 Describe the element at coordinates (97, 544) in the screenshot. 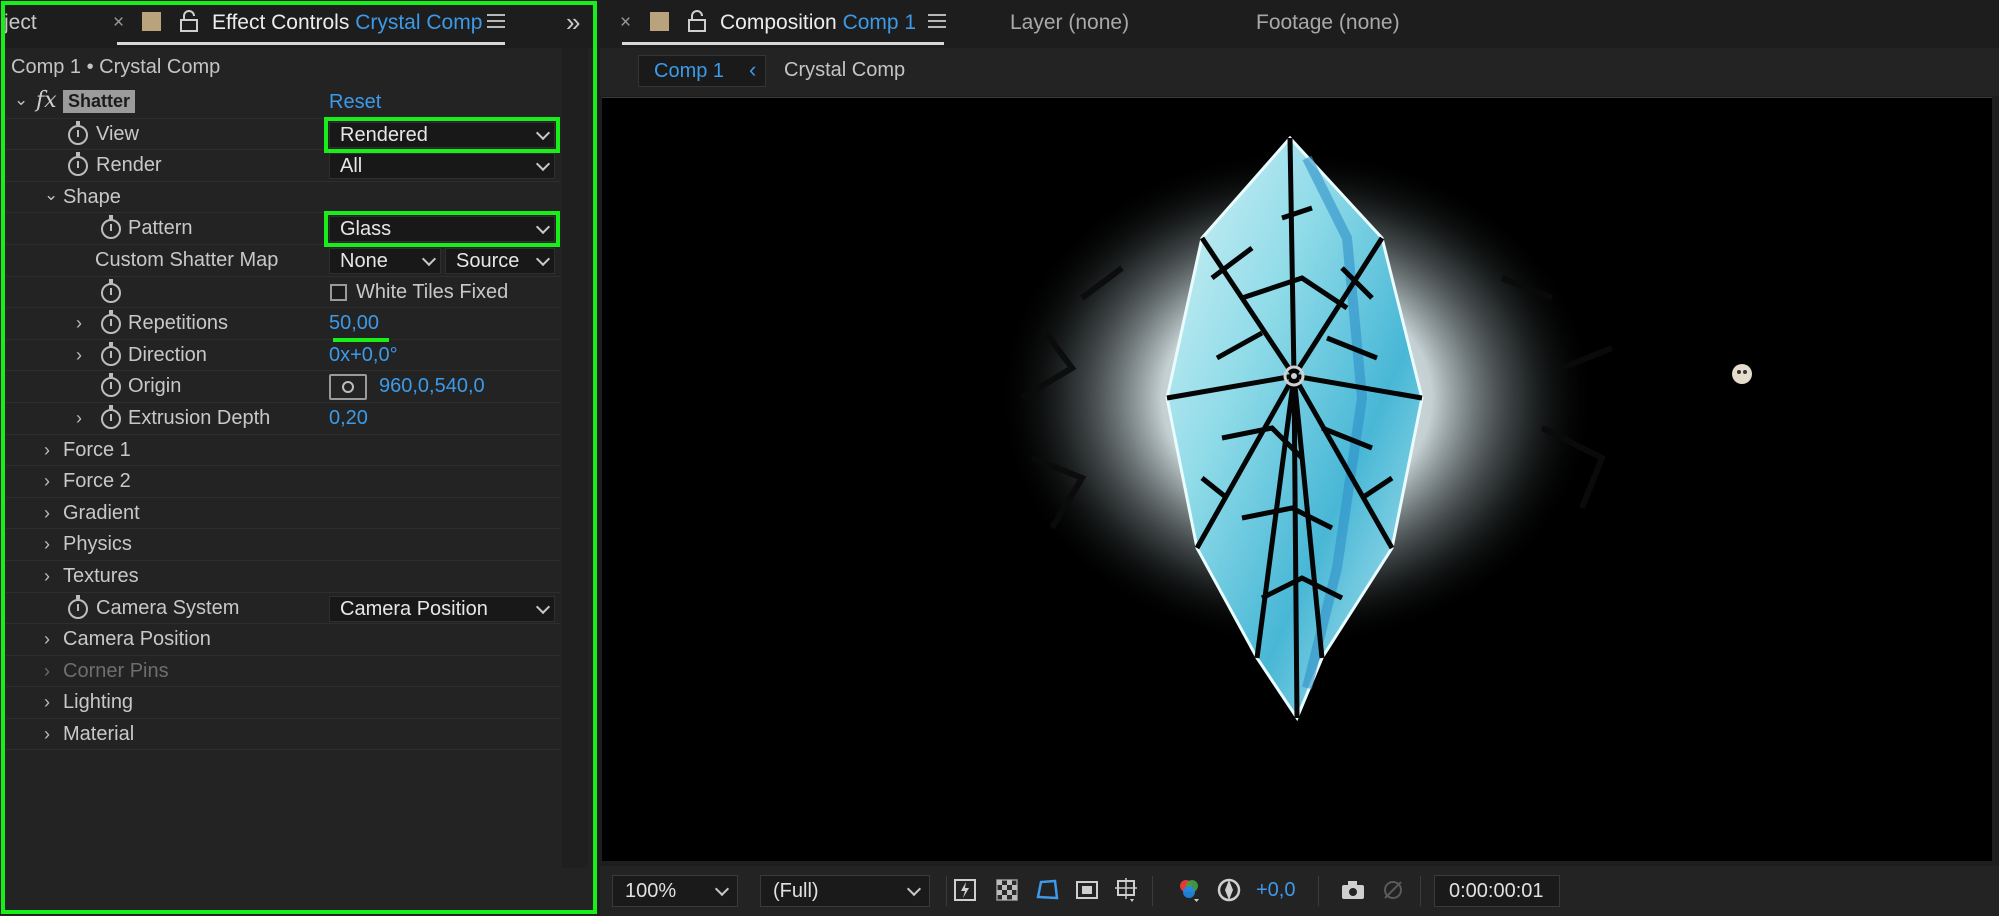

I see `group-label-physics: Physics` at that location.